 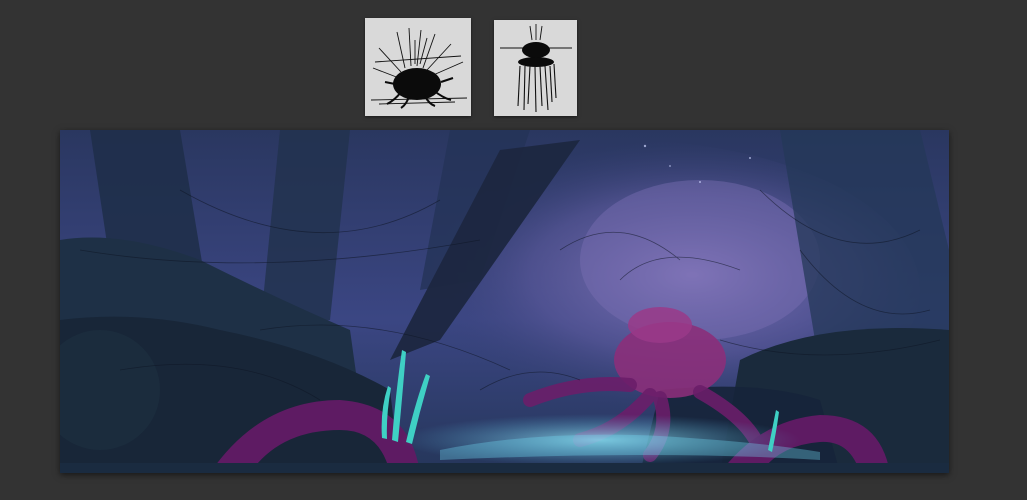 I want to click on sketch-thumbnail-jellyfish, so click(x=535, y=68).